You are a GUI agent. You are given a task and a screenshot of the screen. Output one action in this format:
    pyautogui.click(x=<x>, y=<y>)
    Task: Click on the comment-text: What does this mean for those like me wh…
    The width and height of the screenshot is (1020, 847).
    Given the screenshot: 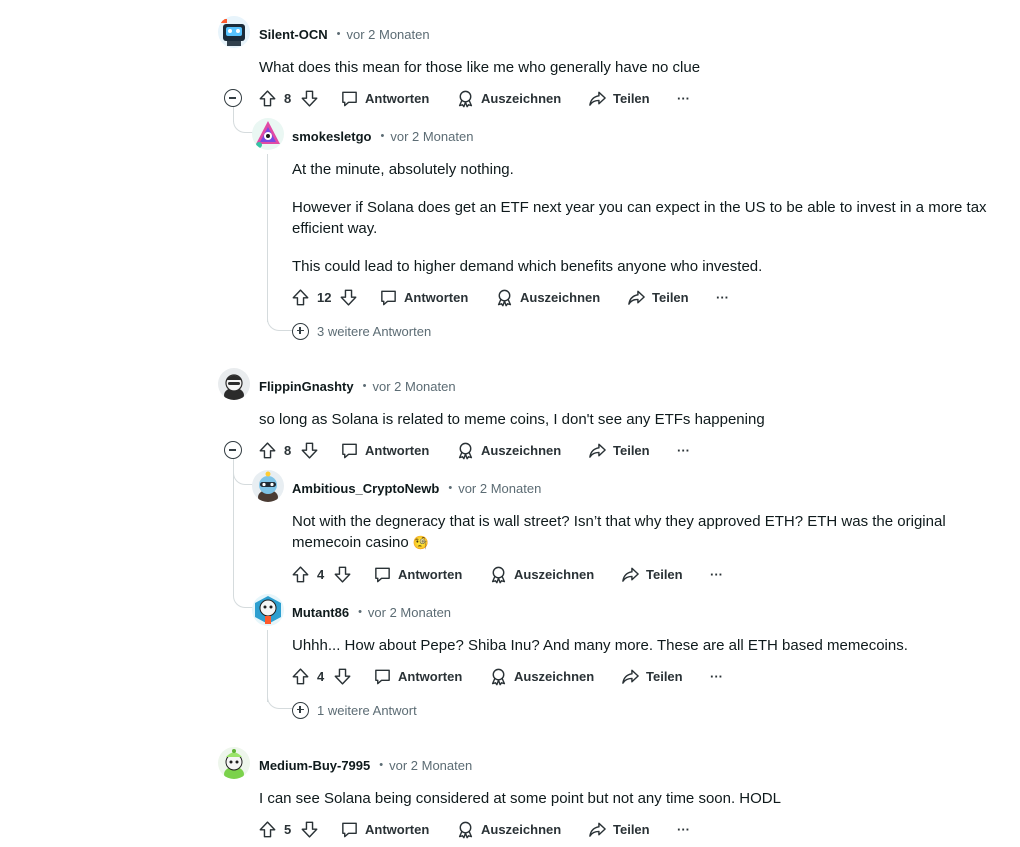 What is the action you would take?
    pyautogui.click(x=480, y=67)
    